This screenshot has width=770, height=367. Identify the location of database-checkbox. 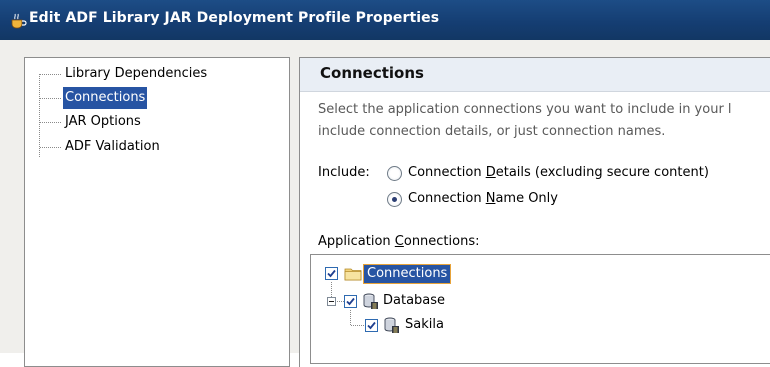
(350, 301).